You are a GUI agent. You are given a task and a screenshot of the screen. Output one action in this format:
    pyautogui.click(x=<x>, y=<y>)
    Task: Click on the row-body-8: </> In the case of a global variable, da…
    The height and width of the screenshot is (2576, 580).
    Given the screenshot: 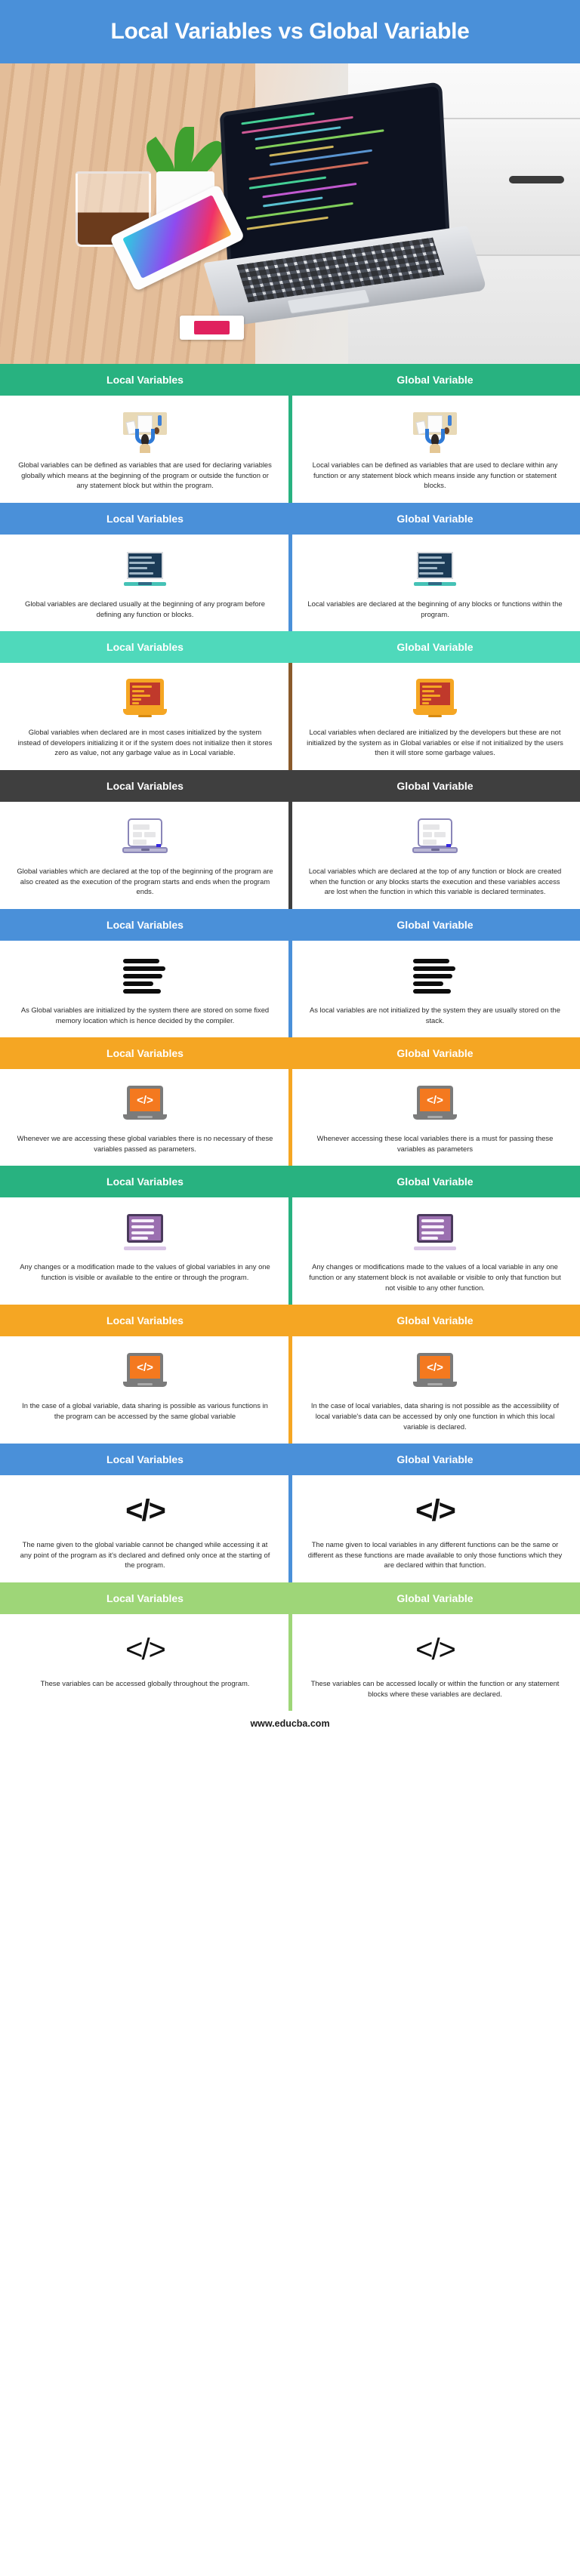 What is the action you would take?
    pyautogui.click(x=290, y=1390)
    